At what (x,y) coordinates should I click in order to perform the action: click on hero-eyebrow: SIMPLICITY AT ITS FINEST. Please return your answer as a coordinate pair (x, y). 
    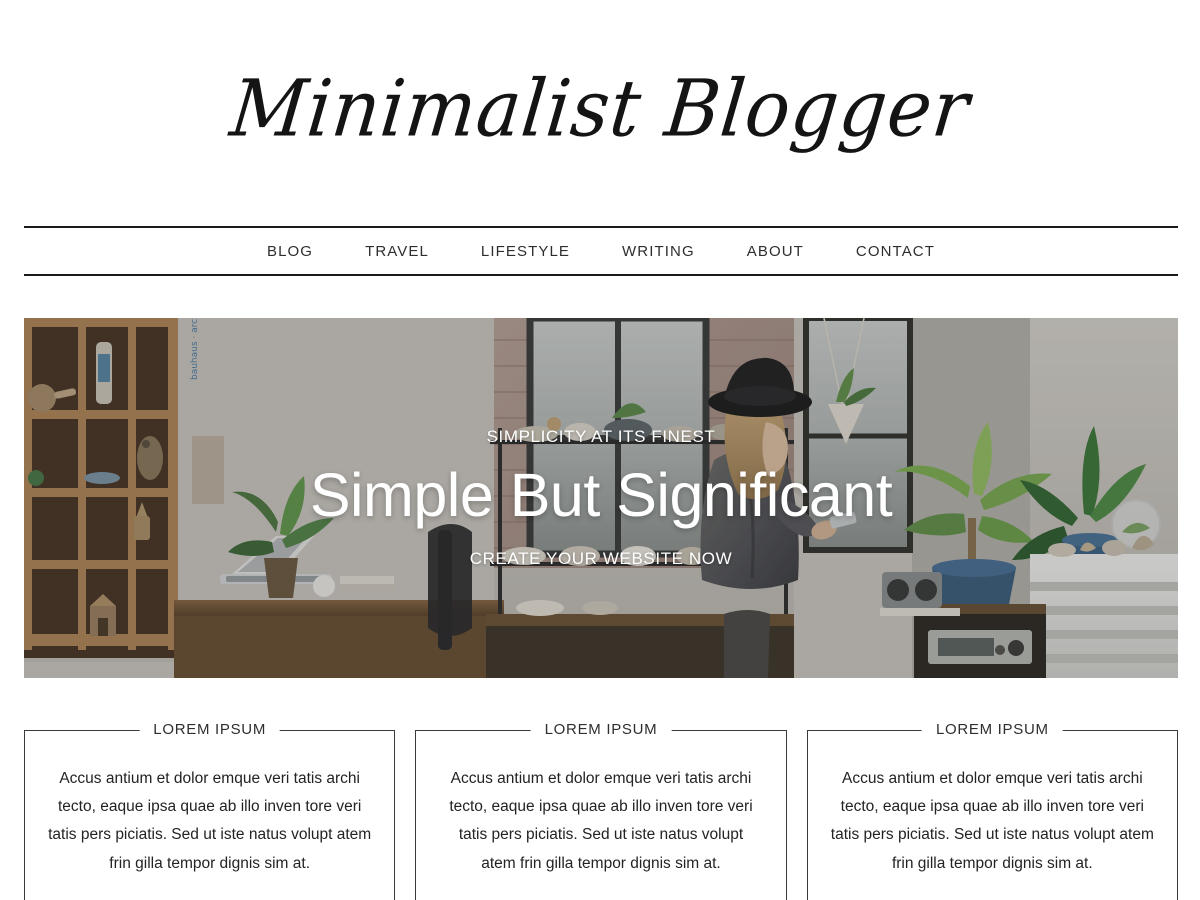
    Looking at the image, I should click on (601, 436).